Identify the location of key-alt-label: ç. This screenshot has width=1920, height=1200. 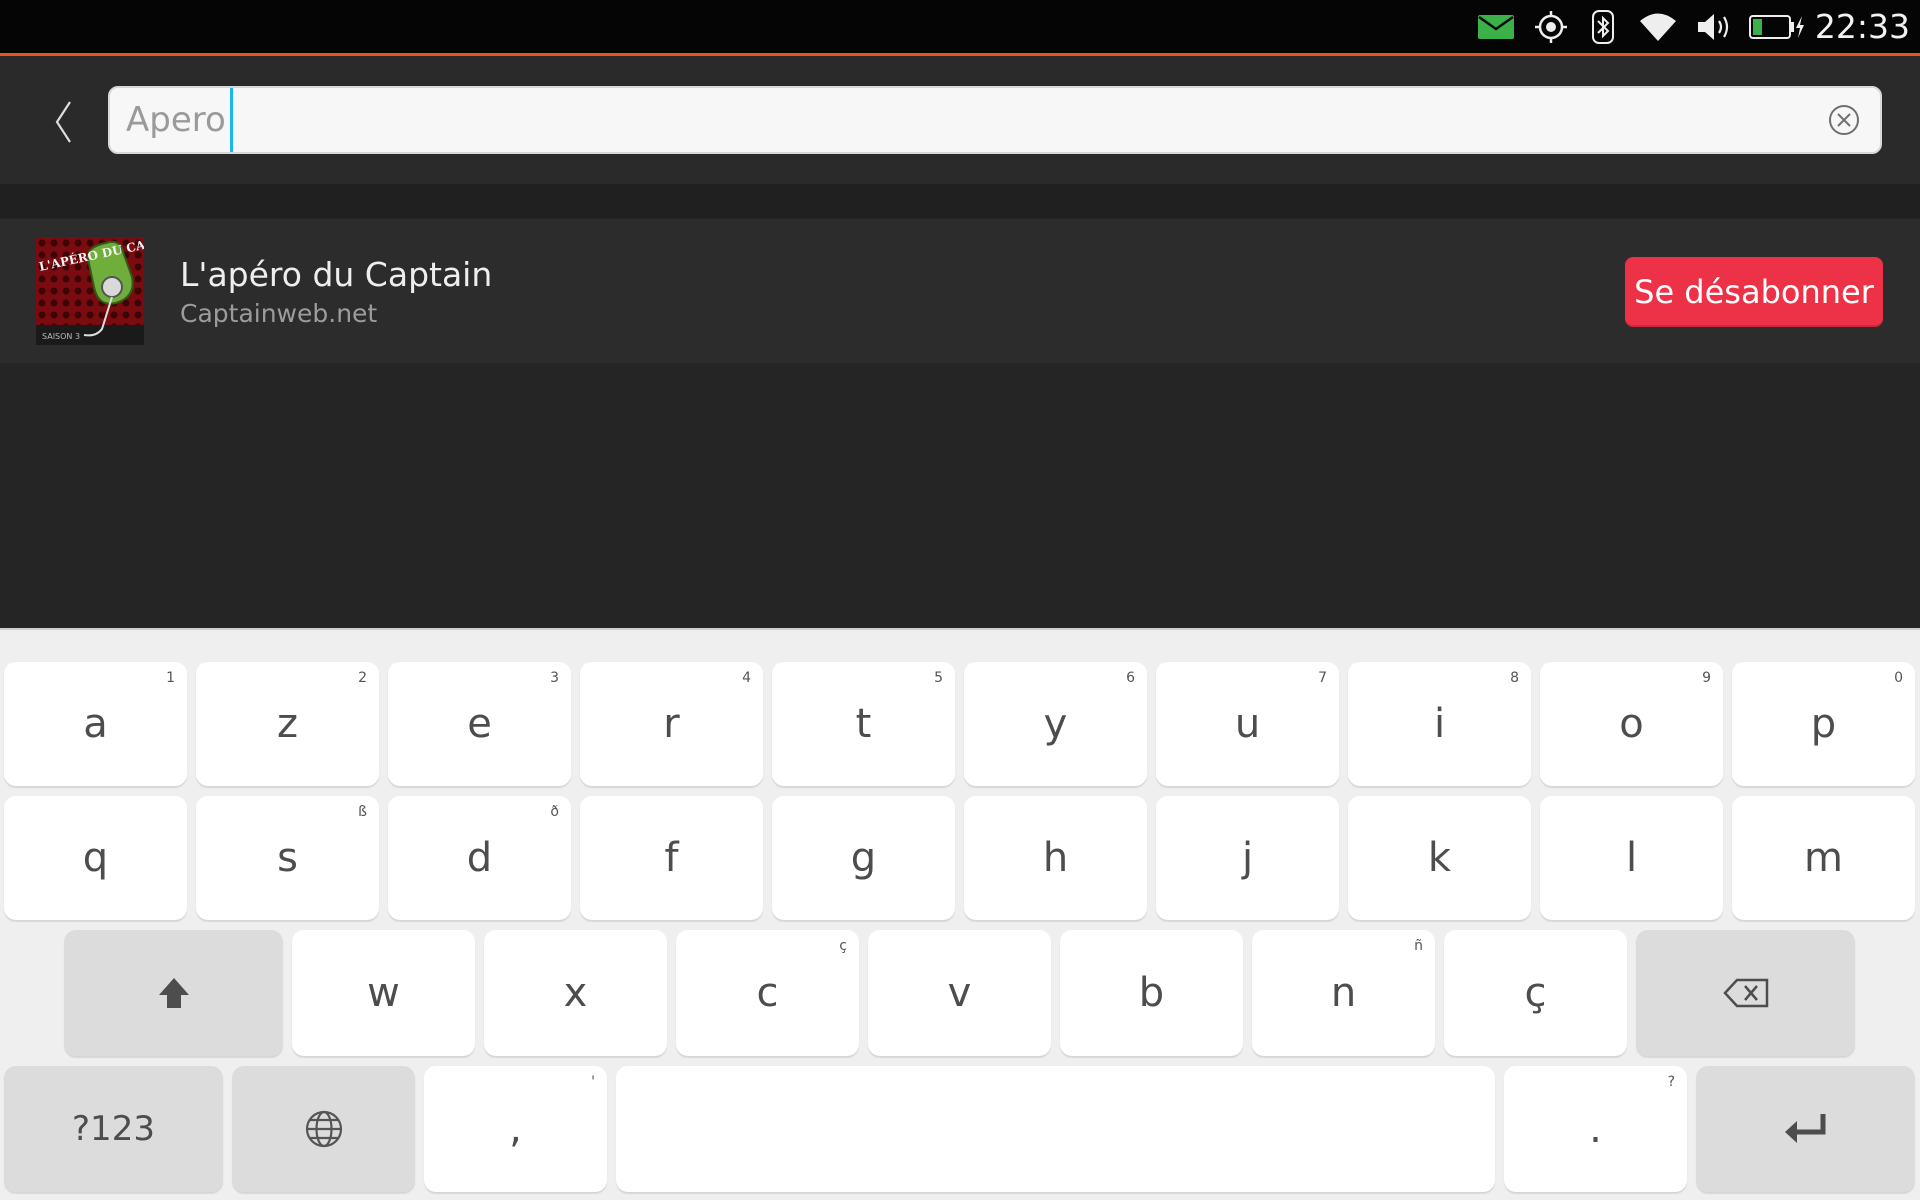
(843, 946).